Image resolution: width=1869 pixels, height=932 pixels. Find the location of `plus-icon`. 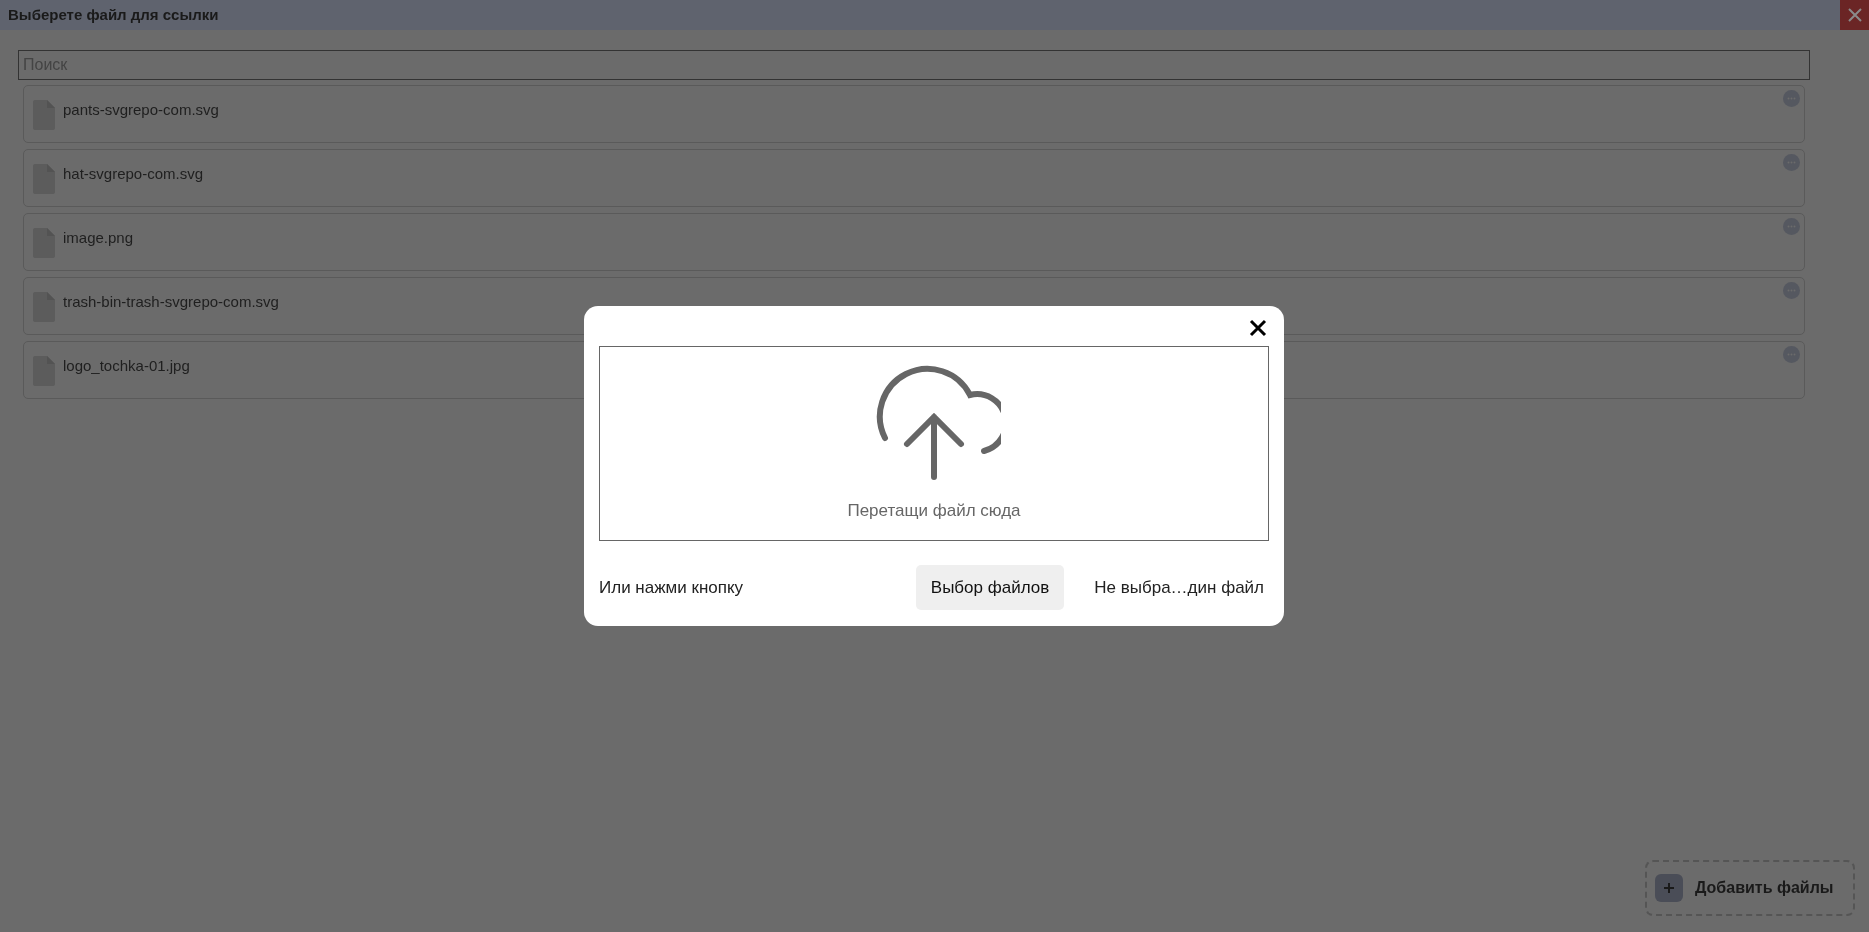

plus-icon is located at coordinates (1669, 888).